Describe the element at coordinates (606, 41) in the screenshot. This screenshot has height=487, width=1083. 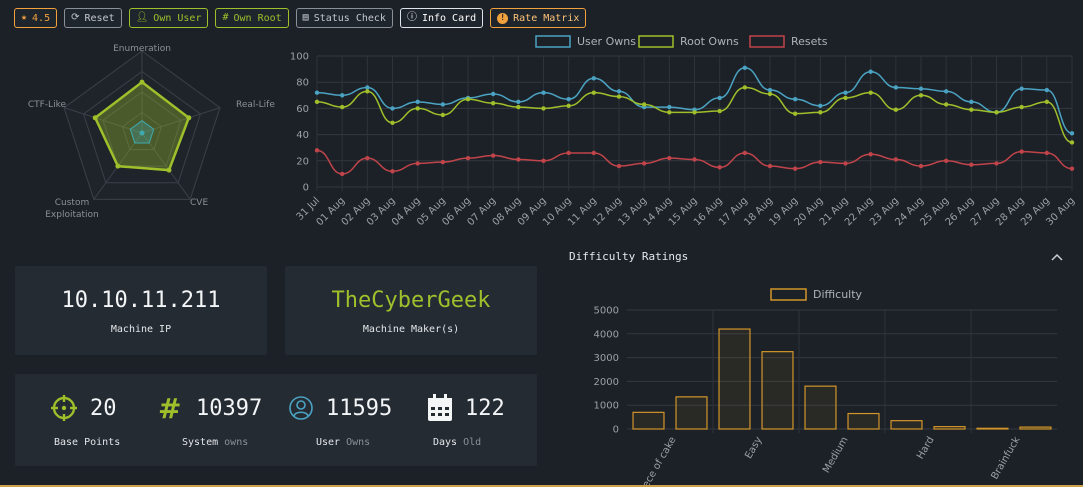
I see `line-legend-label: User Owns` at that location.